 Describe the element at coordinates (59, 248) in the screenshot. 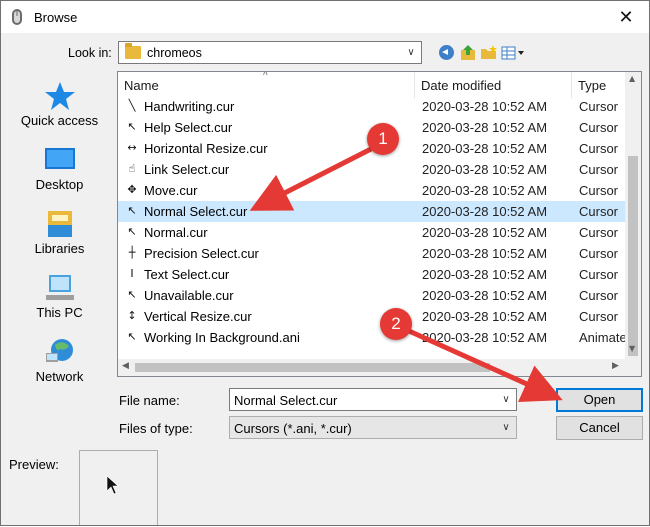

I see `place-label: Libraries` at that location.